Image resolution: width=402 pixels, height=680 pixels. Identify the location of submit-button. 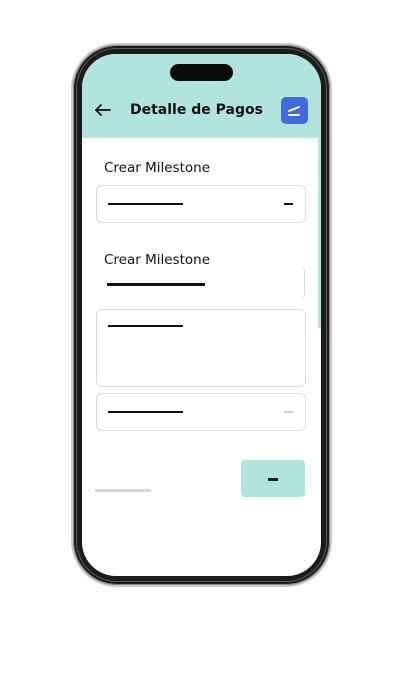
(273, 478).